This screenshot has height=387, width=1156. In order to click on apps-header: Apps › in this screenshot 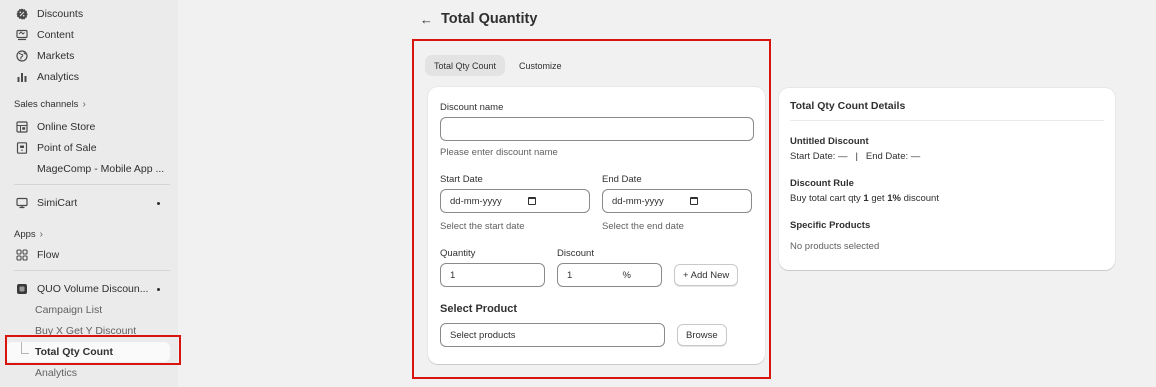, I will do `click(28, 234)`.